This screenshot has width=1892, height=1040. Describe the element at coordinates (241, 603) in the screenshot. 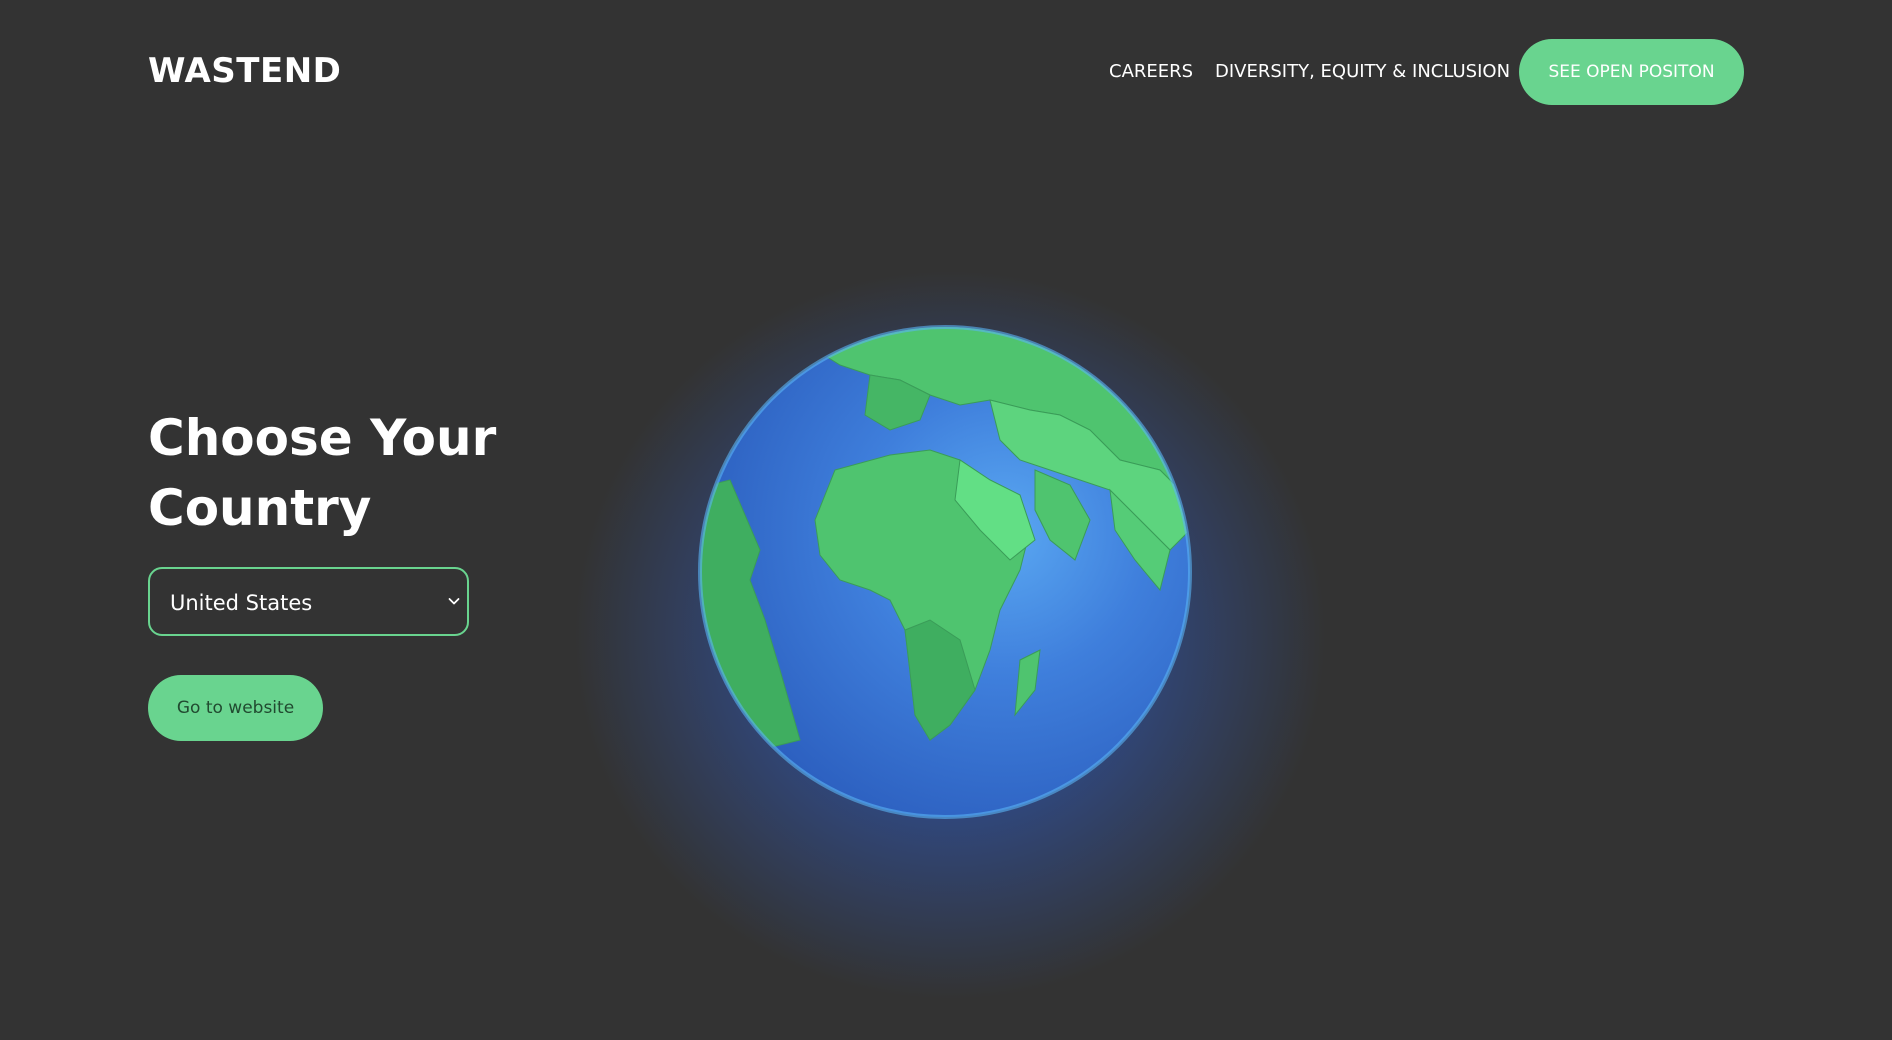

I see `country-select-value: United States` at that location.